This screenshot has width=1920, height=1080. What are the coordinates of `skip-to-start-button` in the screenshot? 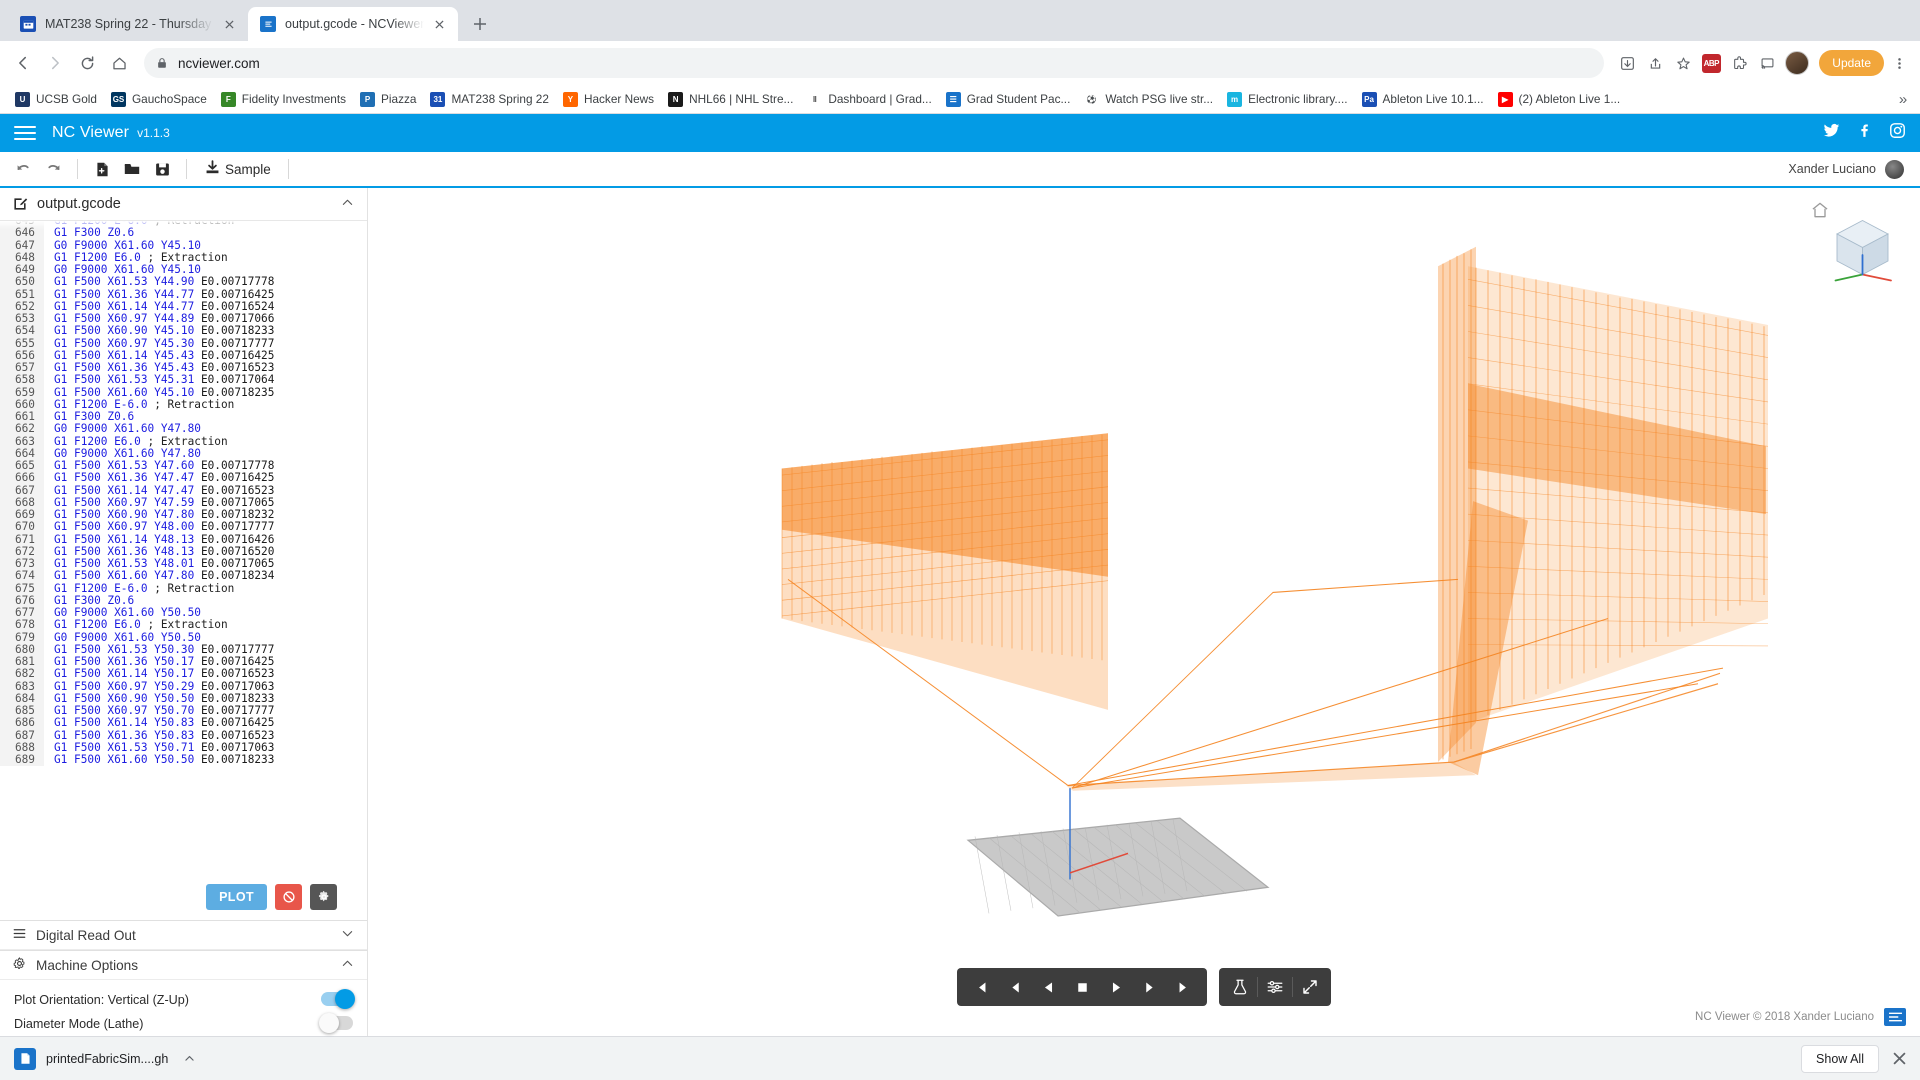 It's located at (980, 987).